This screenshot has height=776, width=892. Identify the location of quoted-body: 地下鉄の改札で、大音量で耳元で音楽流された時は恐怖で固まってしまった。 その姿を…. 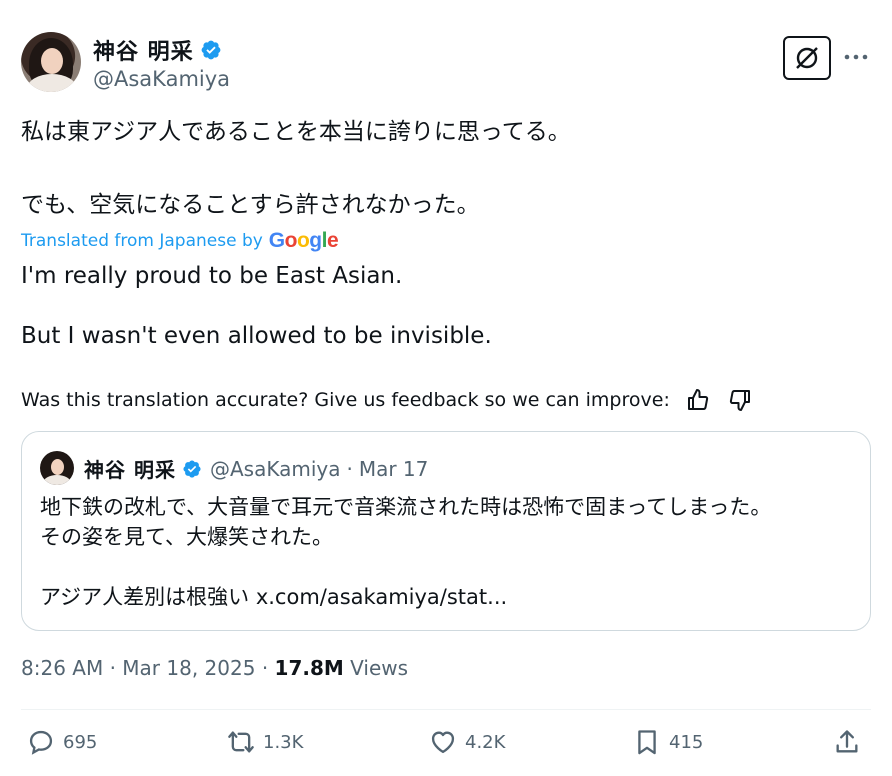
(445, 552).